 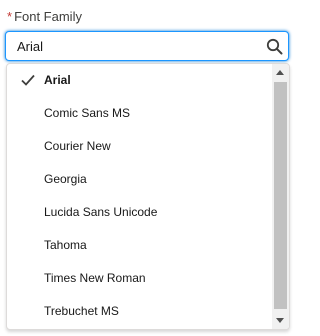 I want to click on scrollbar-thumb, so click(x=280, y=195).